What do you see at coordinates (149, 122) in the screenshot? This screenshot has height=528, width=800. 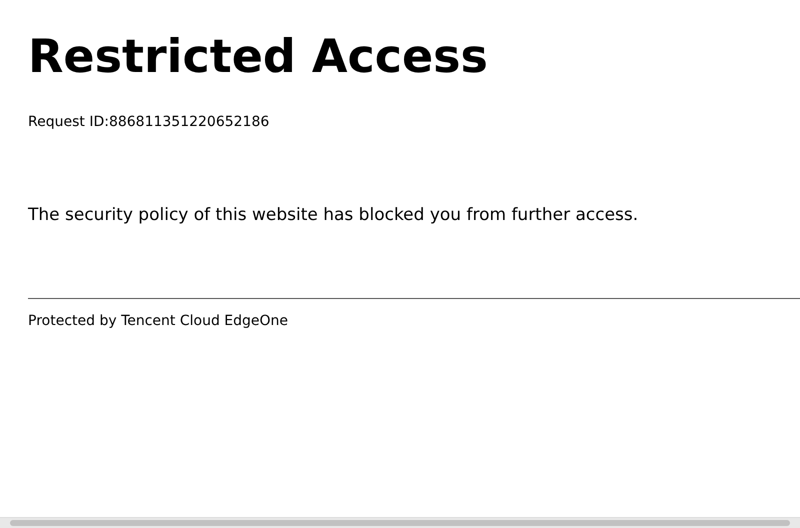 I see `request-id: Request ID:886811351220652186` at bounding box center [149, 122].